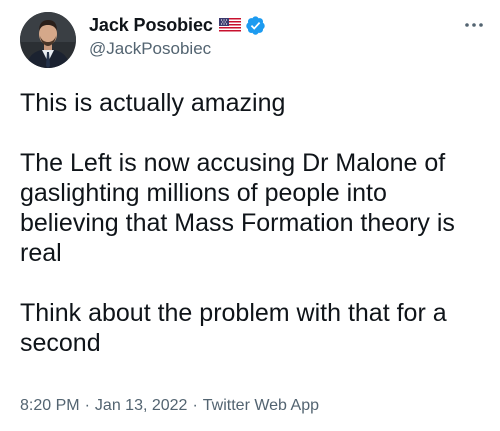 The width and height of the screenshot is (500, 431). I want to click on author-info: Jack Posobiec @JackPosobiec, so click(177, 36).